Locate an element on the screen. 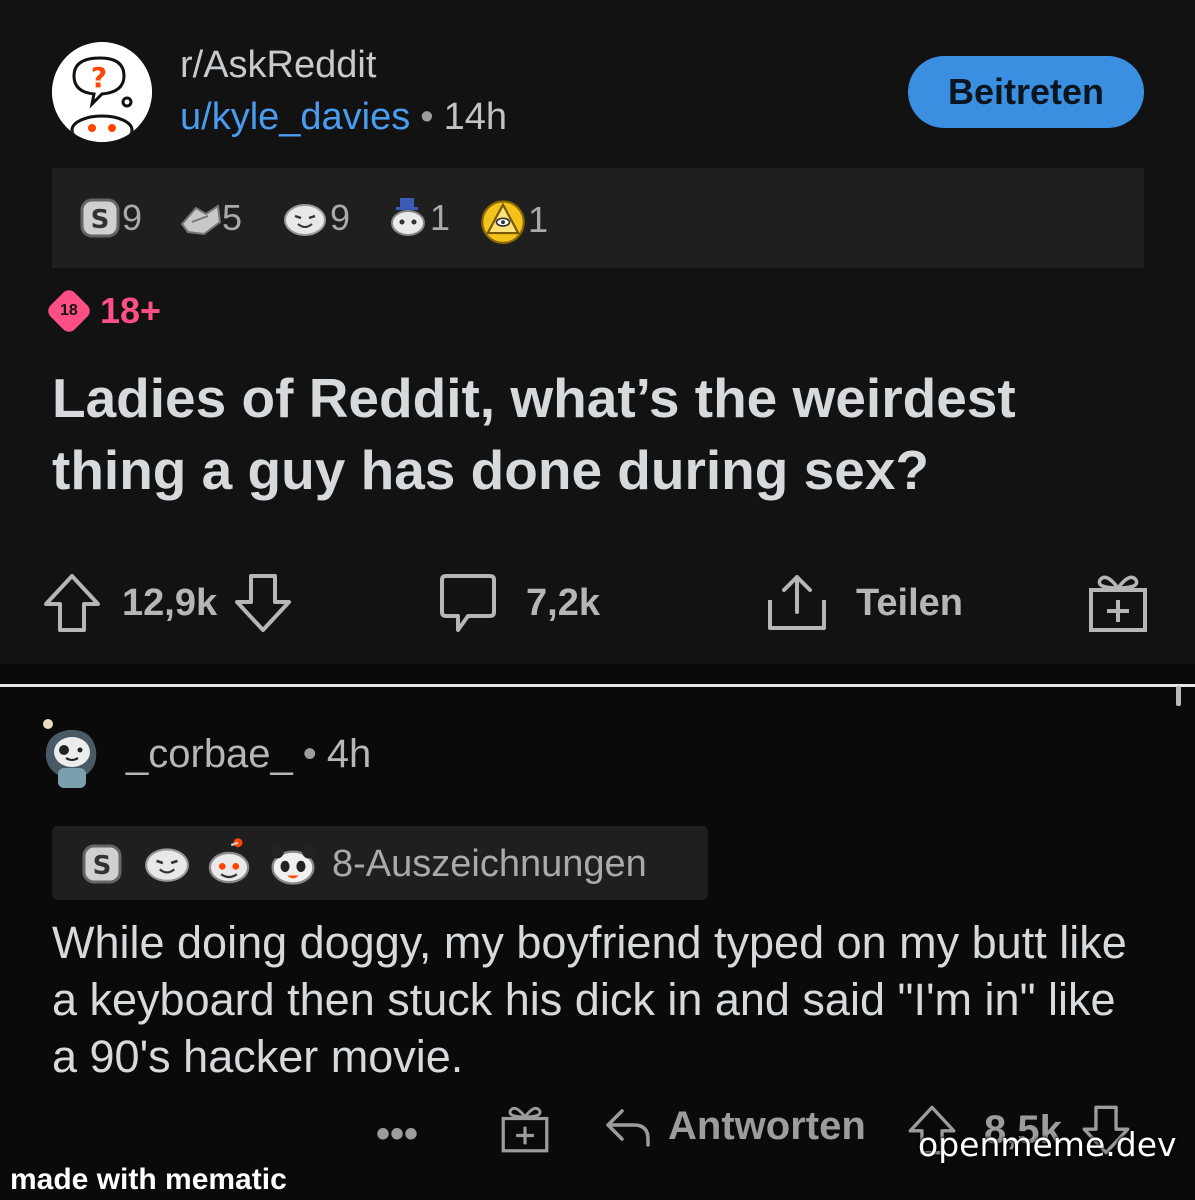 The width and height of the screenshot is (1195, 1200). award-item: 9 is located at coordinates (315, 218).